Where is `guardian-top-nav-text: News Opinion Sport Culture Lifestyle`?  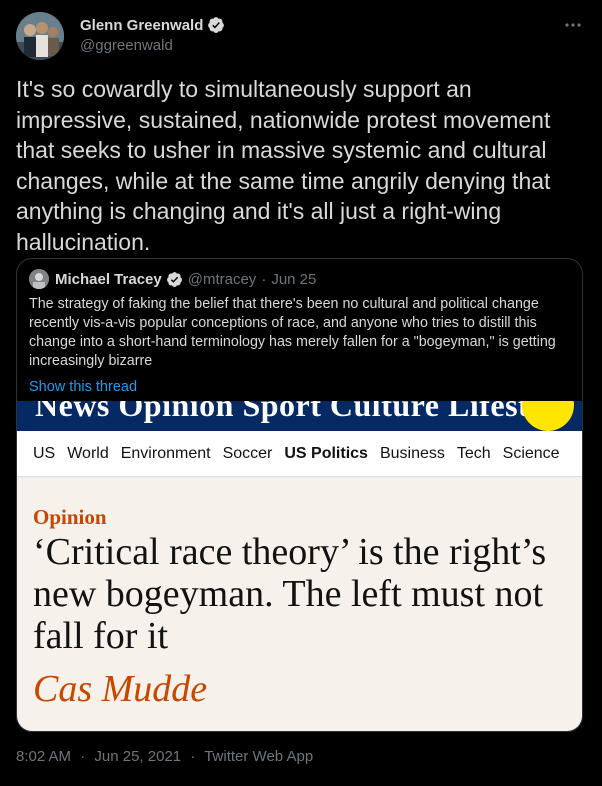
guardian-top-nav-text: News Opinion Sport Culture Lifestyle is located at coordinates (302, 412).